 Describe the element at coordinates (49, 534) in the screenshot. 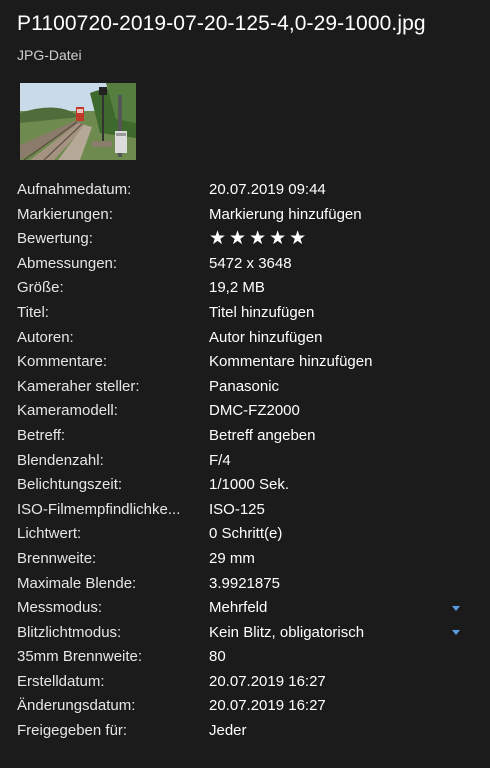

I see `property-label: Lichtwert:` at that location.